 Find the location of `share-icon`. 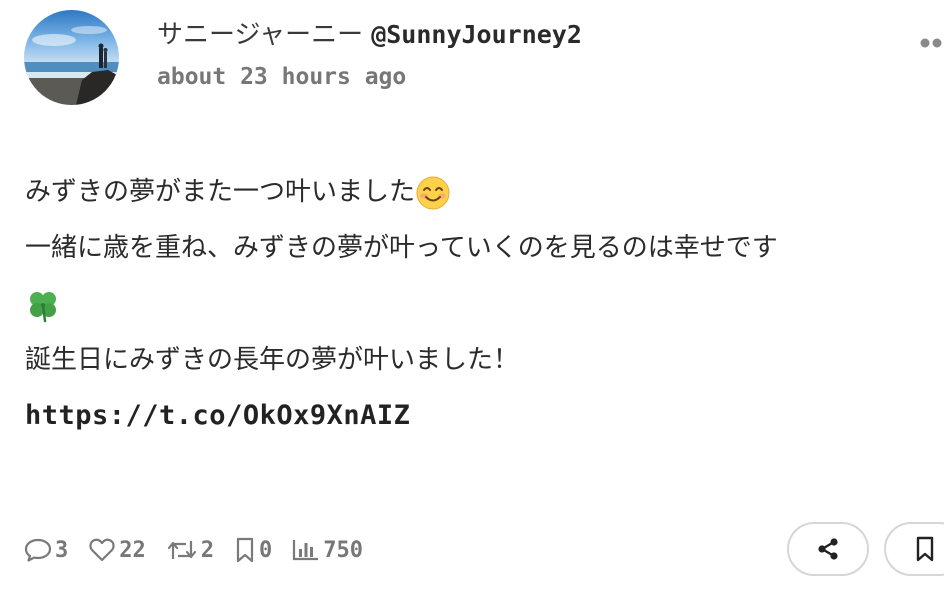

share-icon is located at coordinates (828, 549).